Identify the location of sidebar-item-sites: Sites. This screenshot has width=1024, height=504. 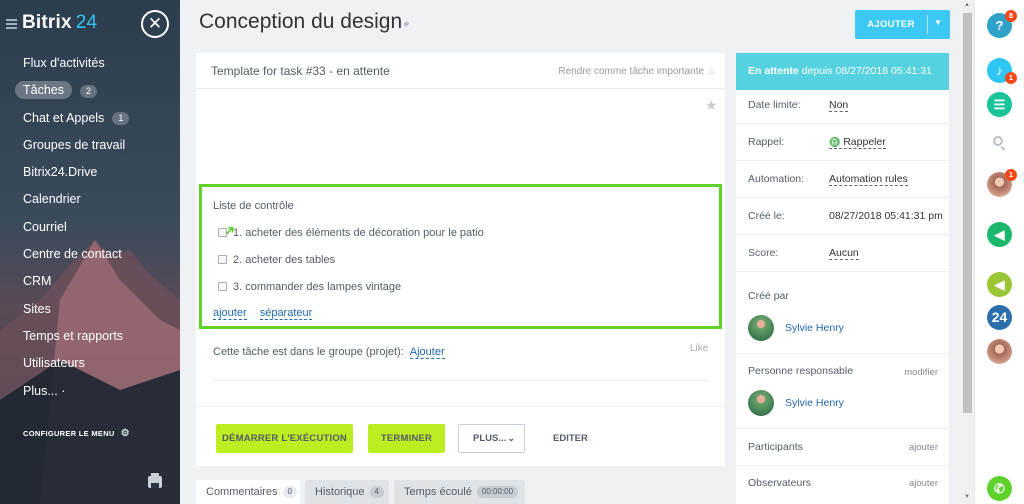
(90, 312).